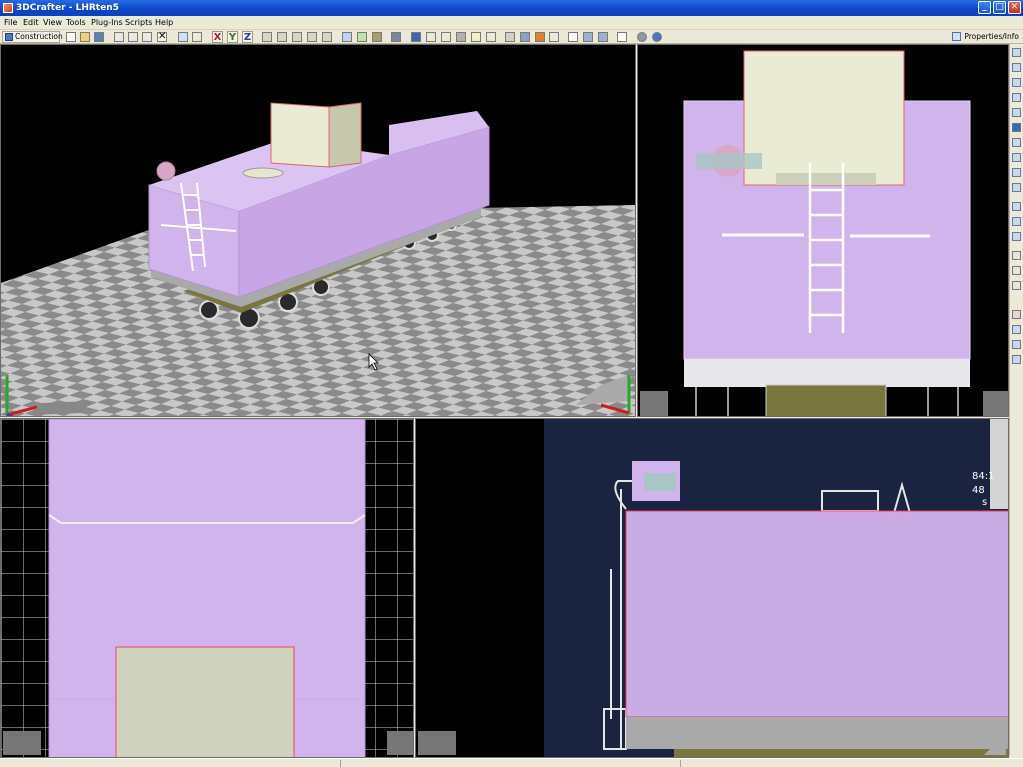 The image size is (1023, 767). Describe the element at coordinates (164, 23) in the screenshot. I see `menu-help: Help` at that location.